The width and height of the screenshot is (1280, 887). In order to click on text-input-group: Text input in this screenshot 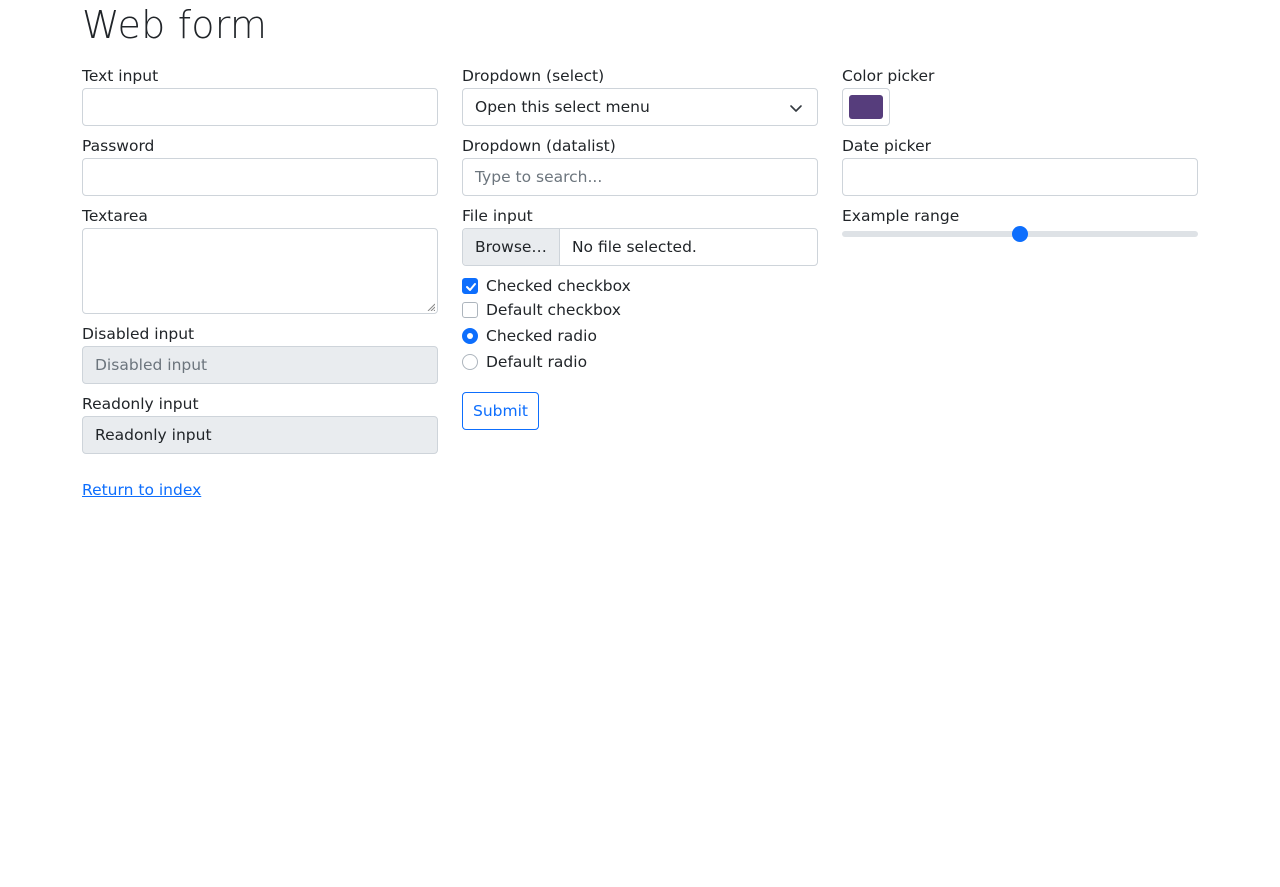, I will do `click(260, 96)`.